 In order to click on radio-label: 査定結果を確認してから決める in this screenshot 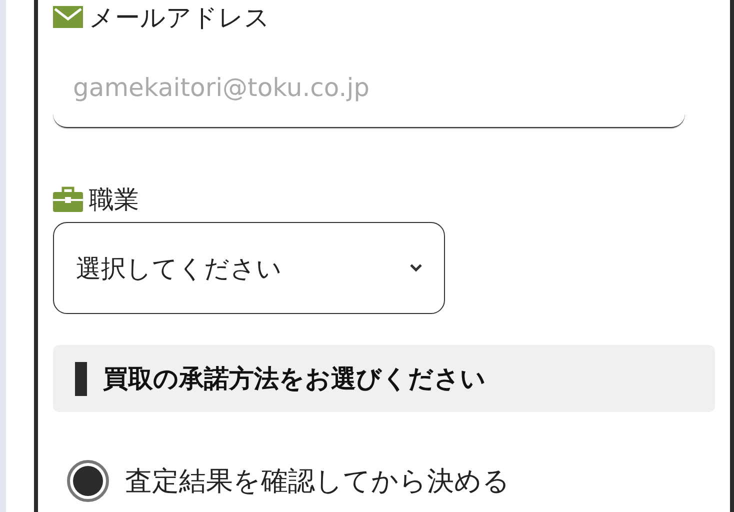, I will do `click(317, 481)`.